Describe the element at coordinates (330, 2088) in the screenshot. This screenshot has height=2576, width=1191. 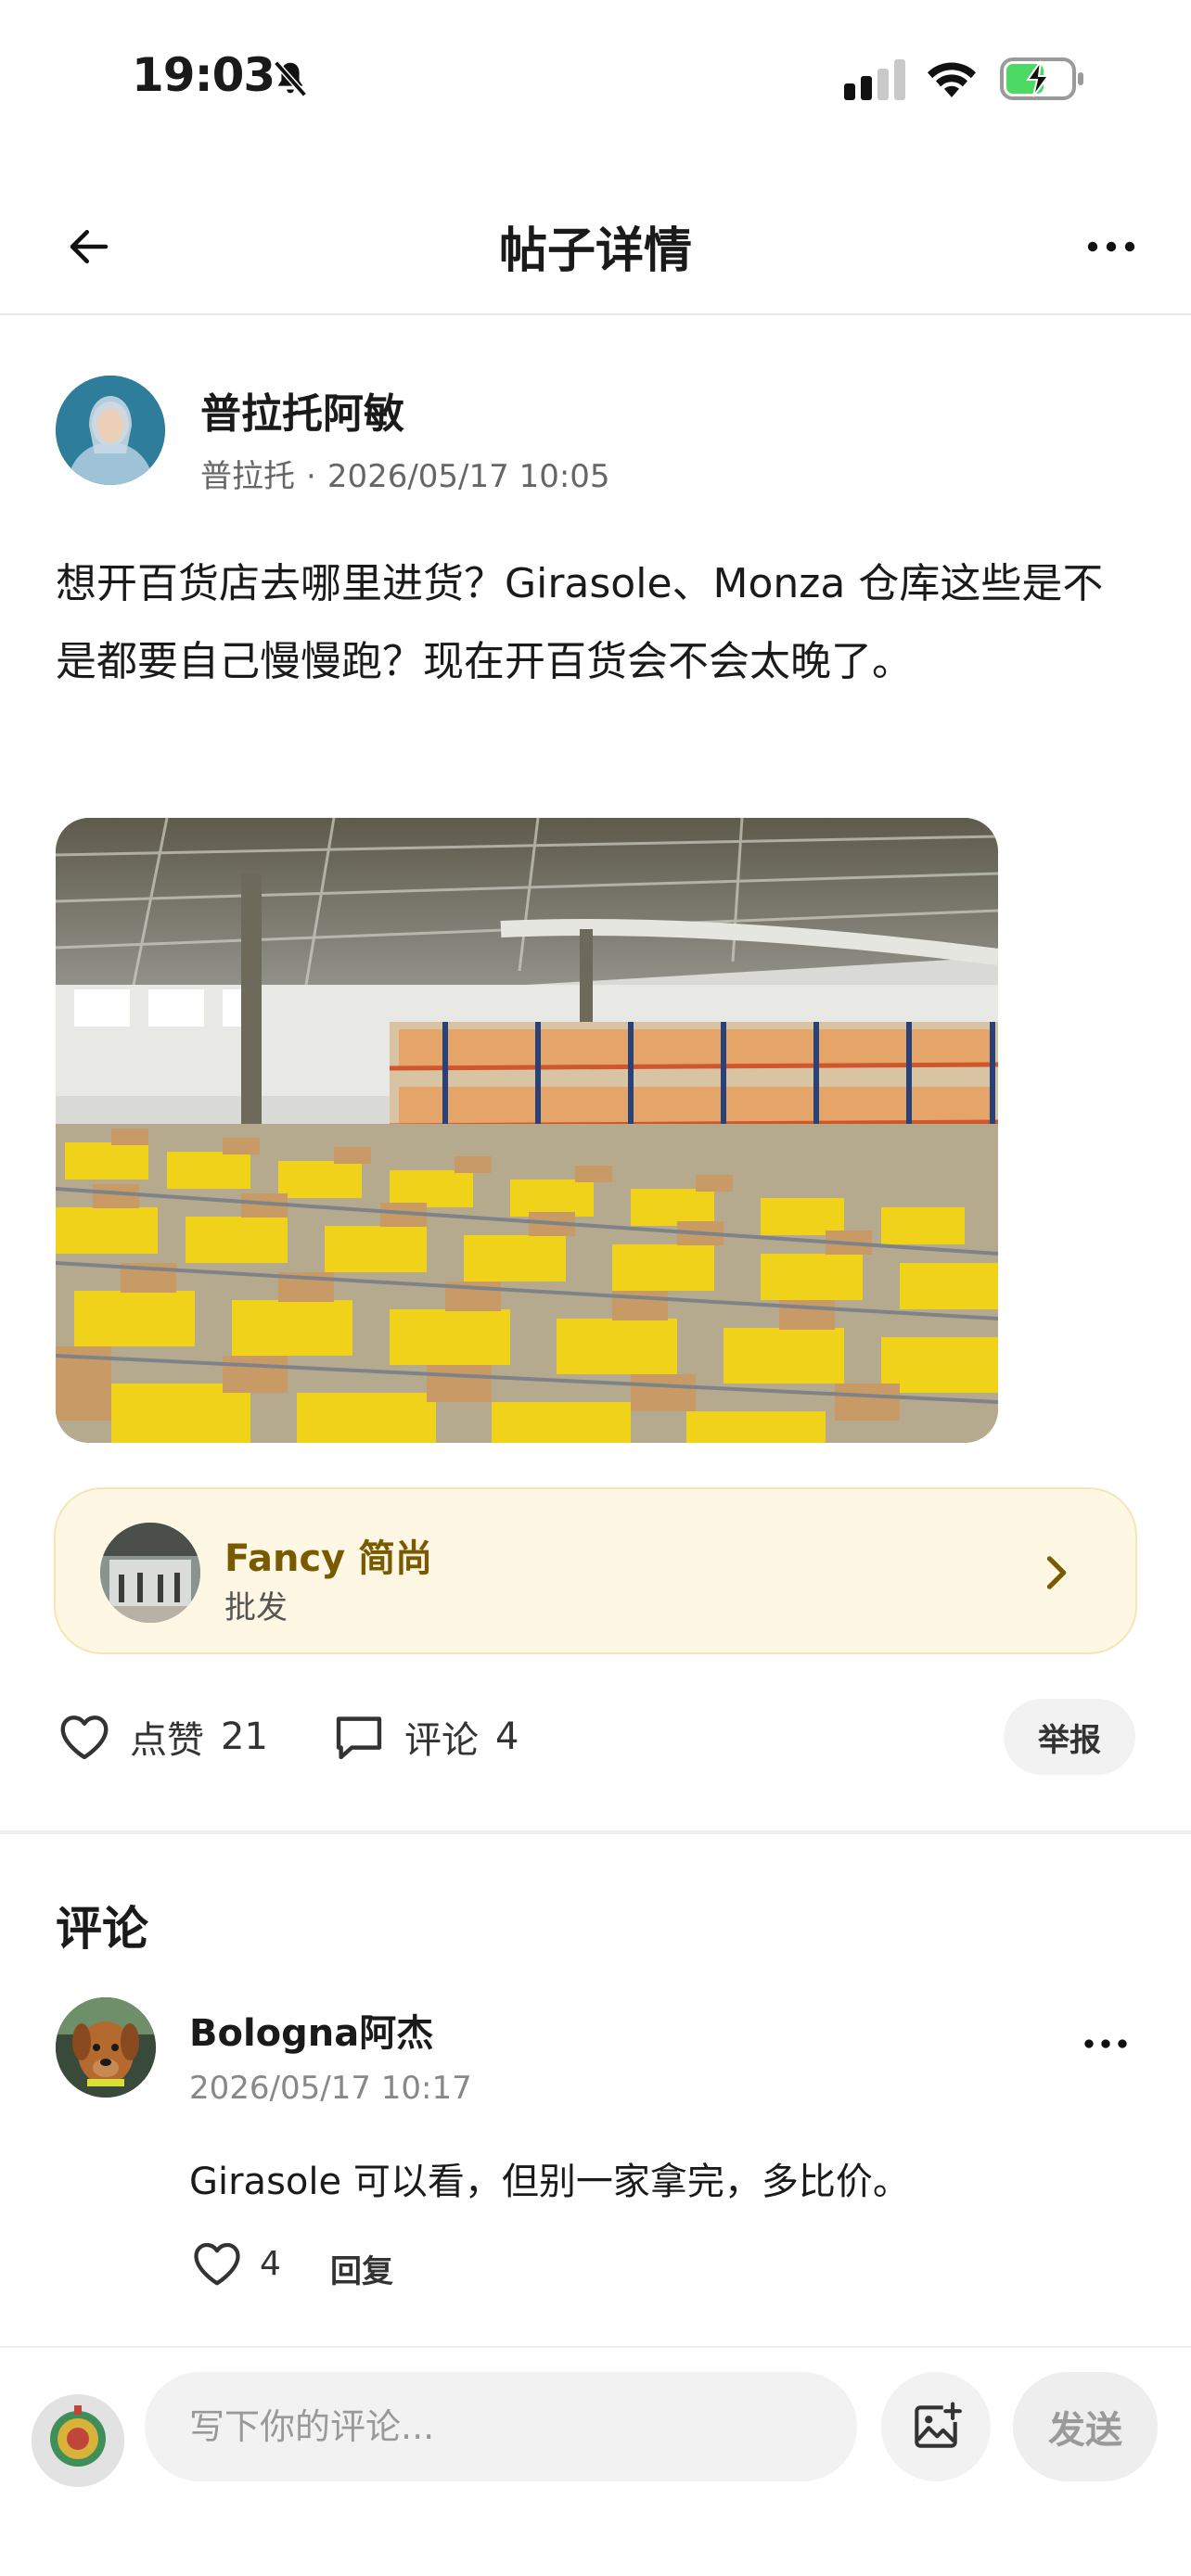
I see `comment-time: 2026/05/17 10:17` at that location.